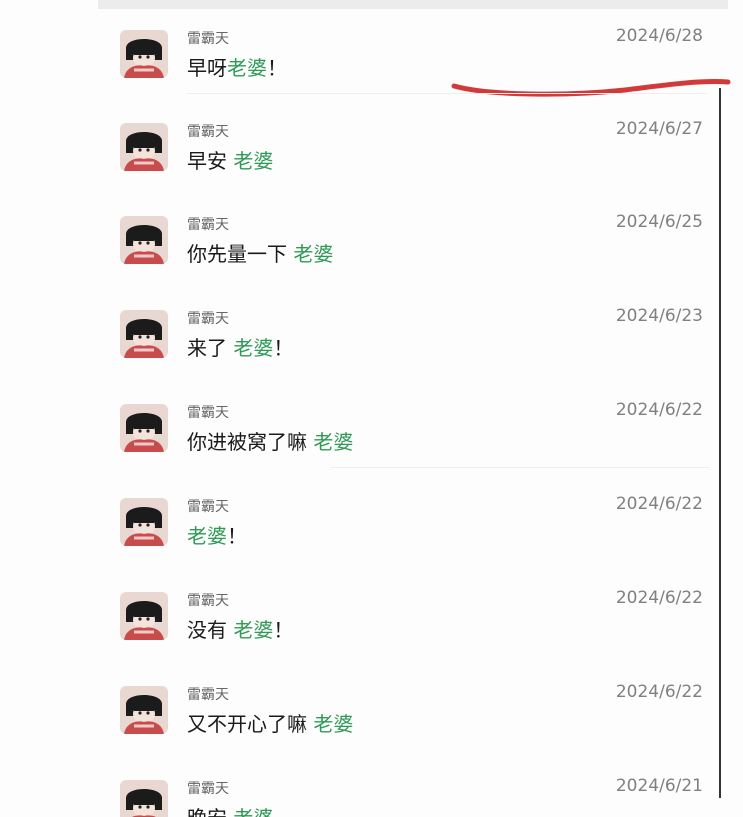 This screenshot has height=817, width=743. What do you see at coordinates (659, 786) in the screenshot?
I see `message-date: 2024/6/21` at bounding box center [659, 786].